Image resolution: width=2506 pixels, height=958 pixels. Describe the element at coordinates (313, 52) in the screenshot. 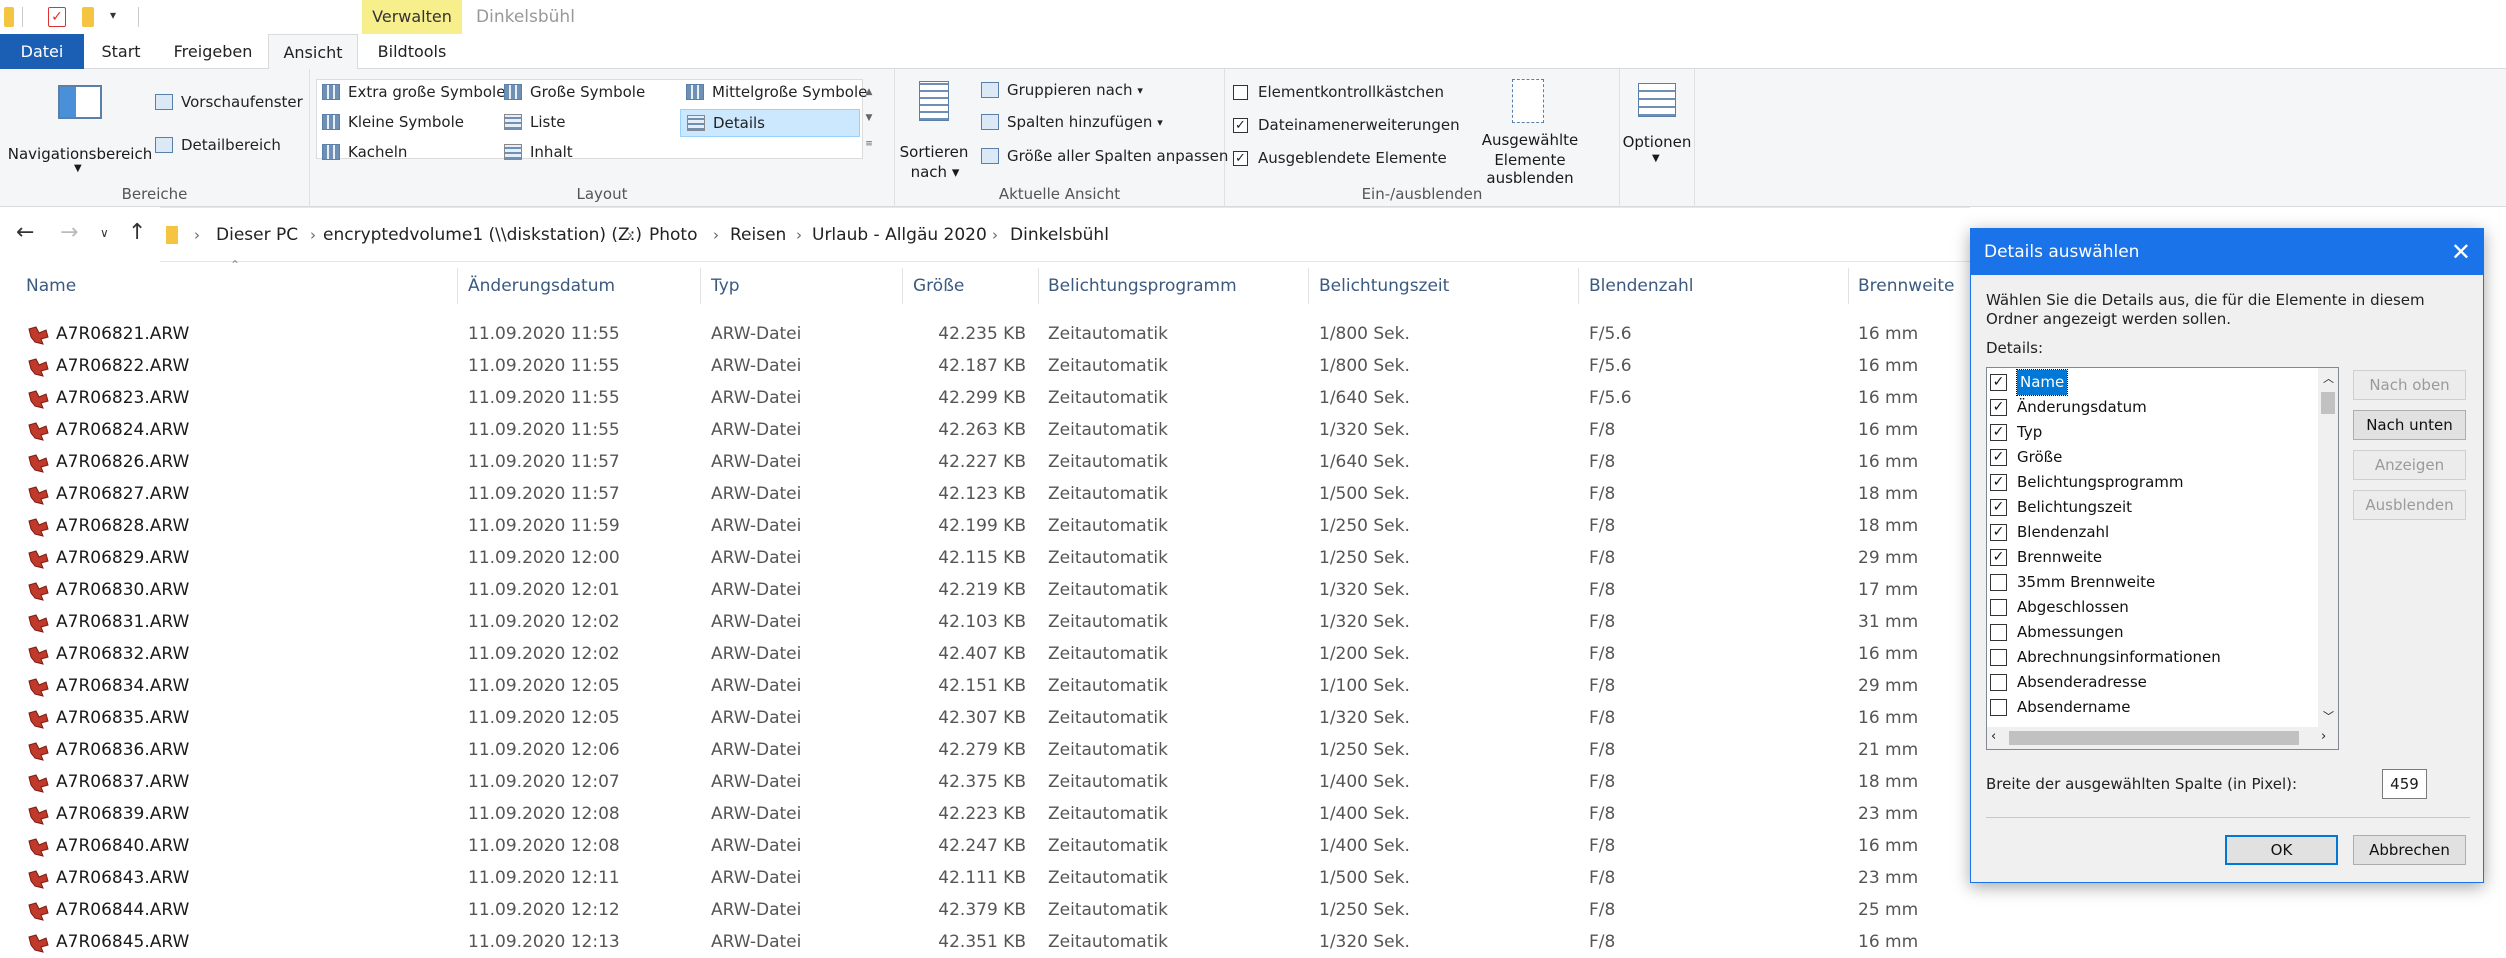

I see `tab-ansicht: Ansicht` at that location.